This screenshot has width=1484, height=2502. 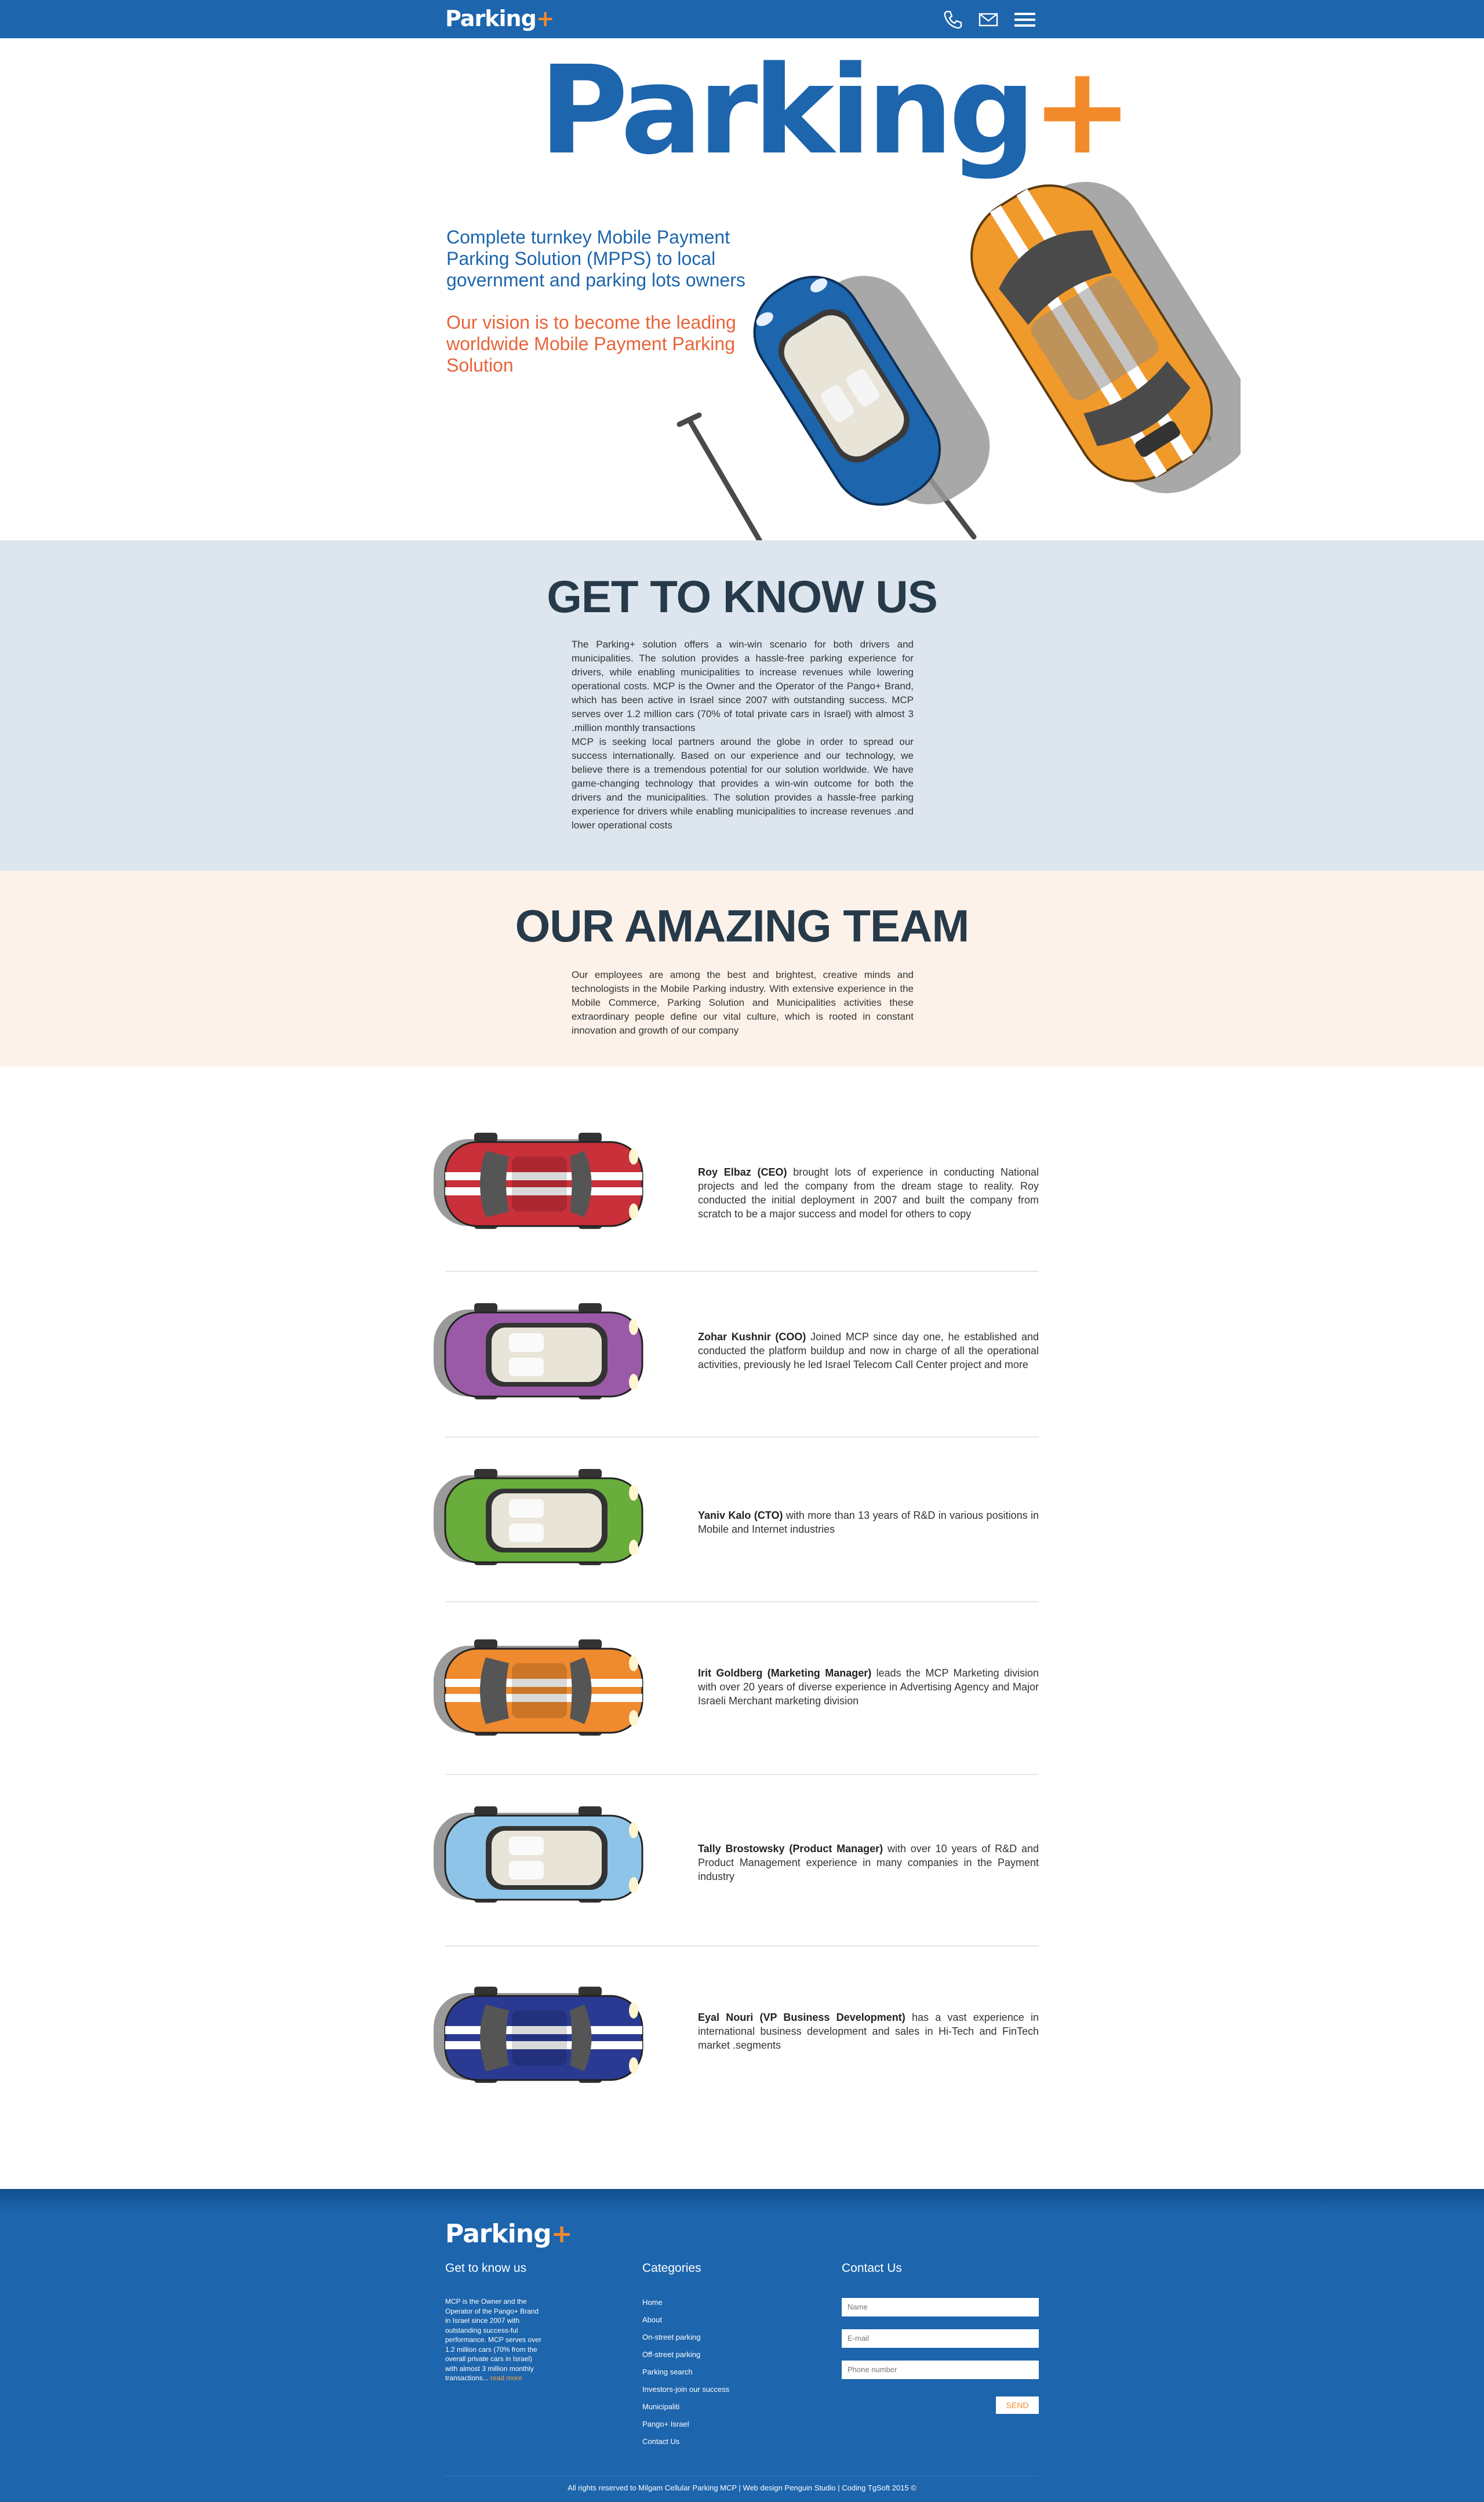 I want to click on member-name: Roy Elbaz (CEO), so click(x=743, y=1172).